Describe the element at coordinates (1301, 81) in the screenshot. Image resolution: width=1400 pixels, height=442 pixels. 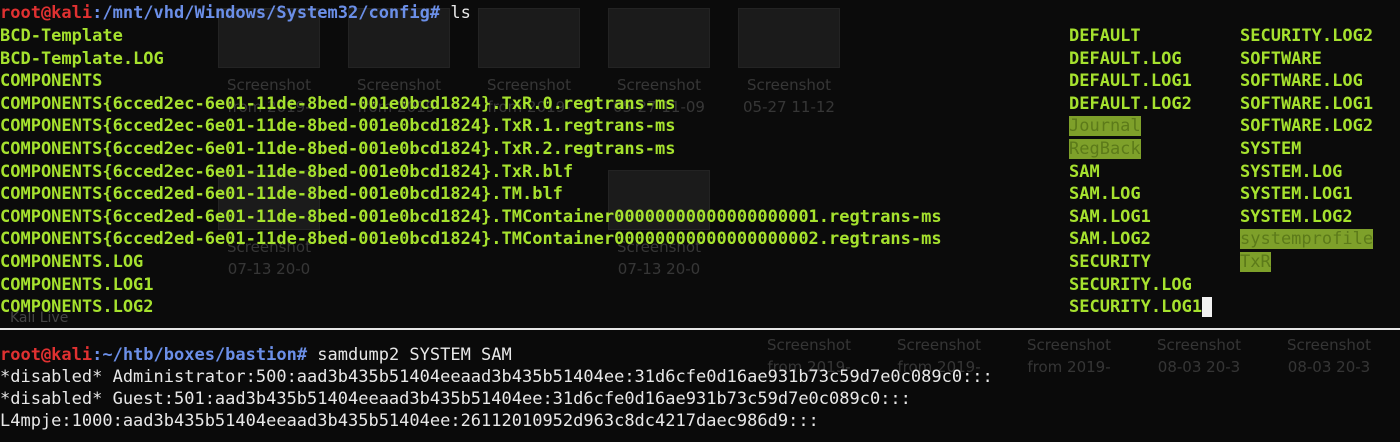
I see `file-entry: SOFTWARE.LOG` at that location.